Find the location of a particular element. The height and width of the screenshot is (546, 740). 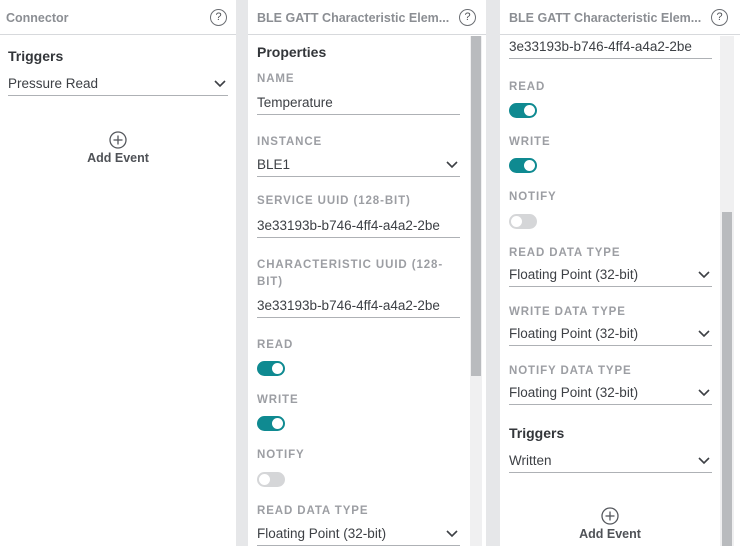

service-uuid-value: 3e33193b-b746-4ff4-a4a2-2be is located at coordinates (348, 225).